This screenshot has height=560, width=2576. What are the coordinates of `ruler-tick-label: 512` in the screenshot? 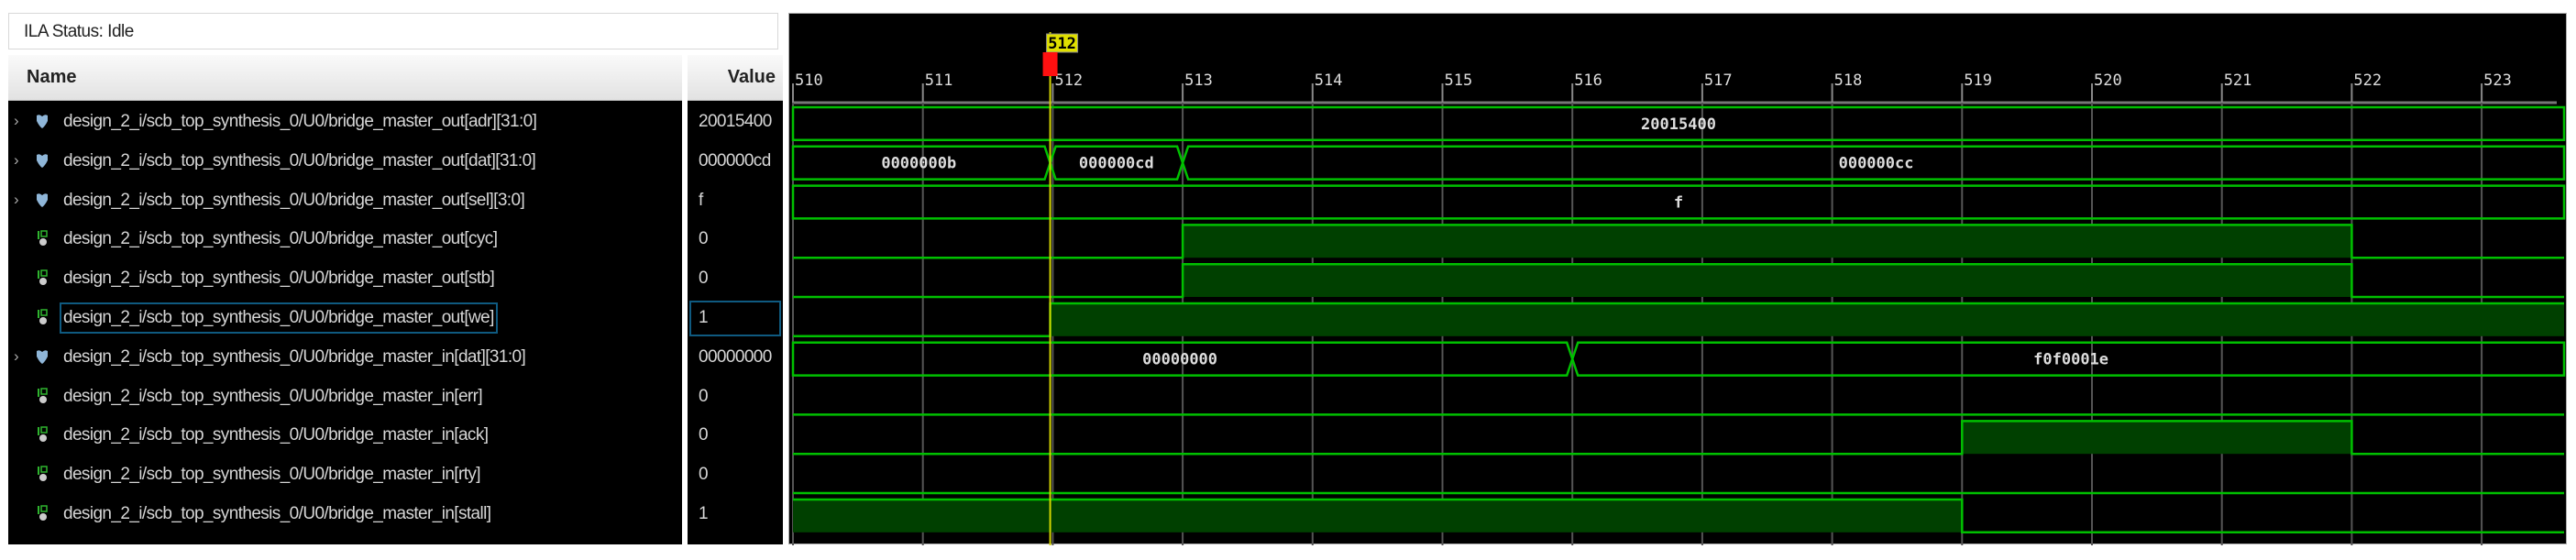 It's located at (1069, 80).